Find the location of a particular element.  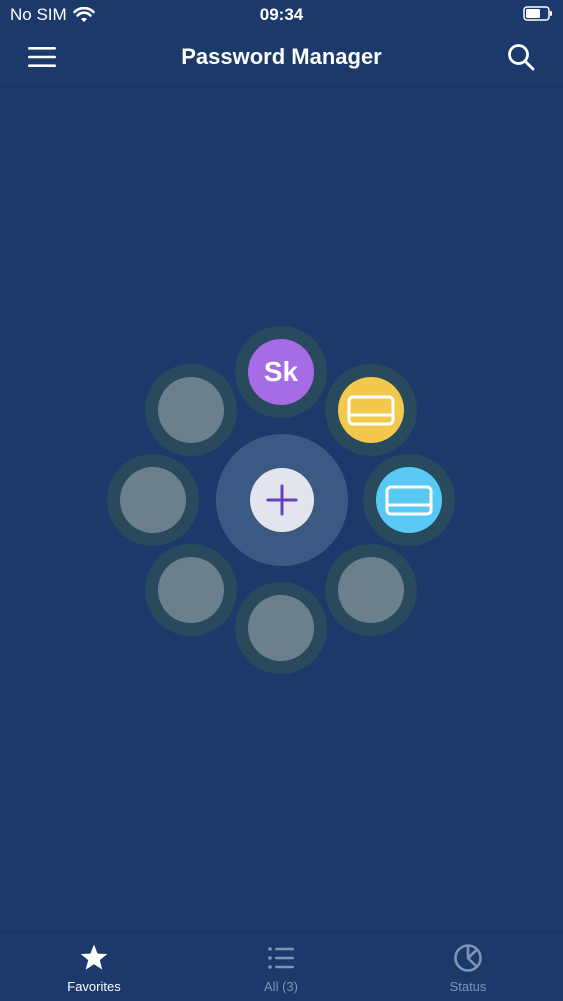

favorite-slot-card-yellow is located at coordinates (371, 410).